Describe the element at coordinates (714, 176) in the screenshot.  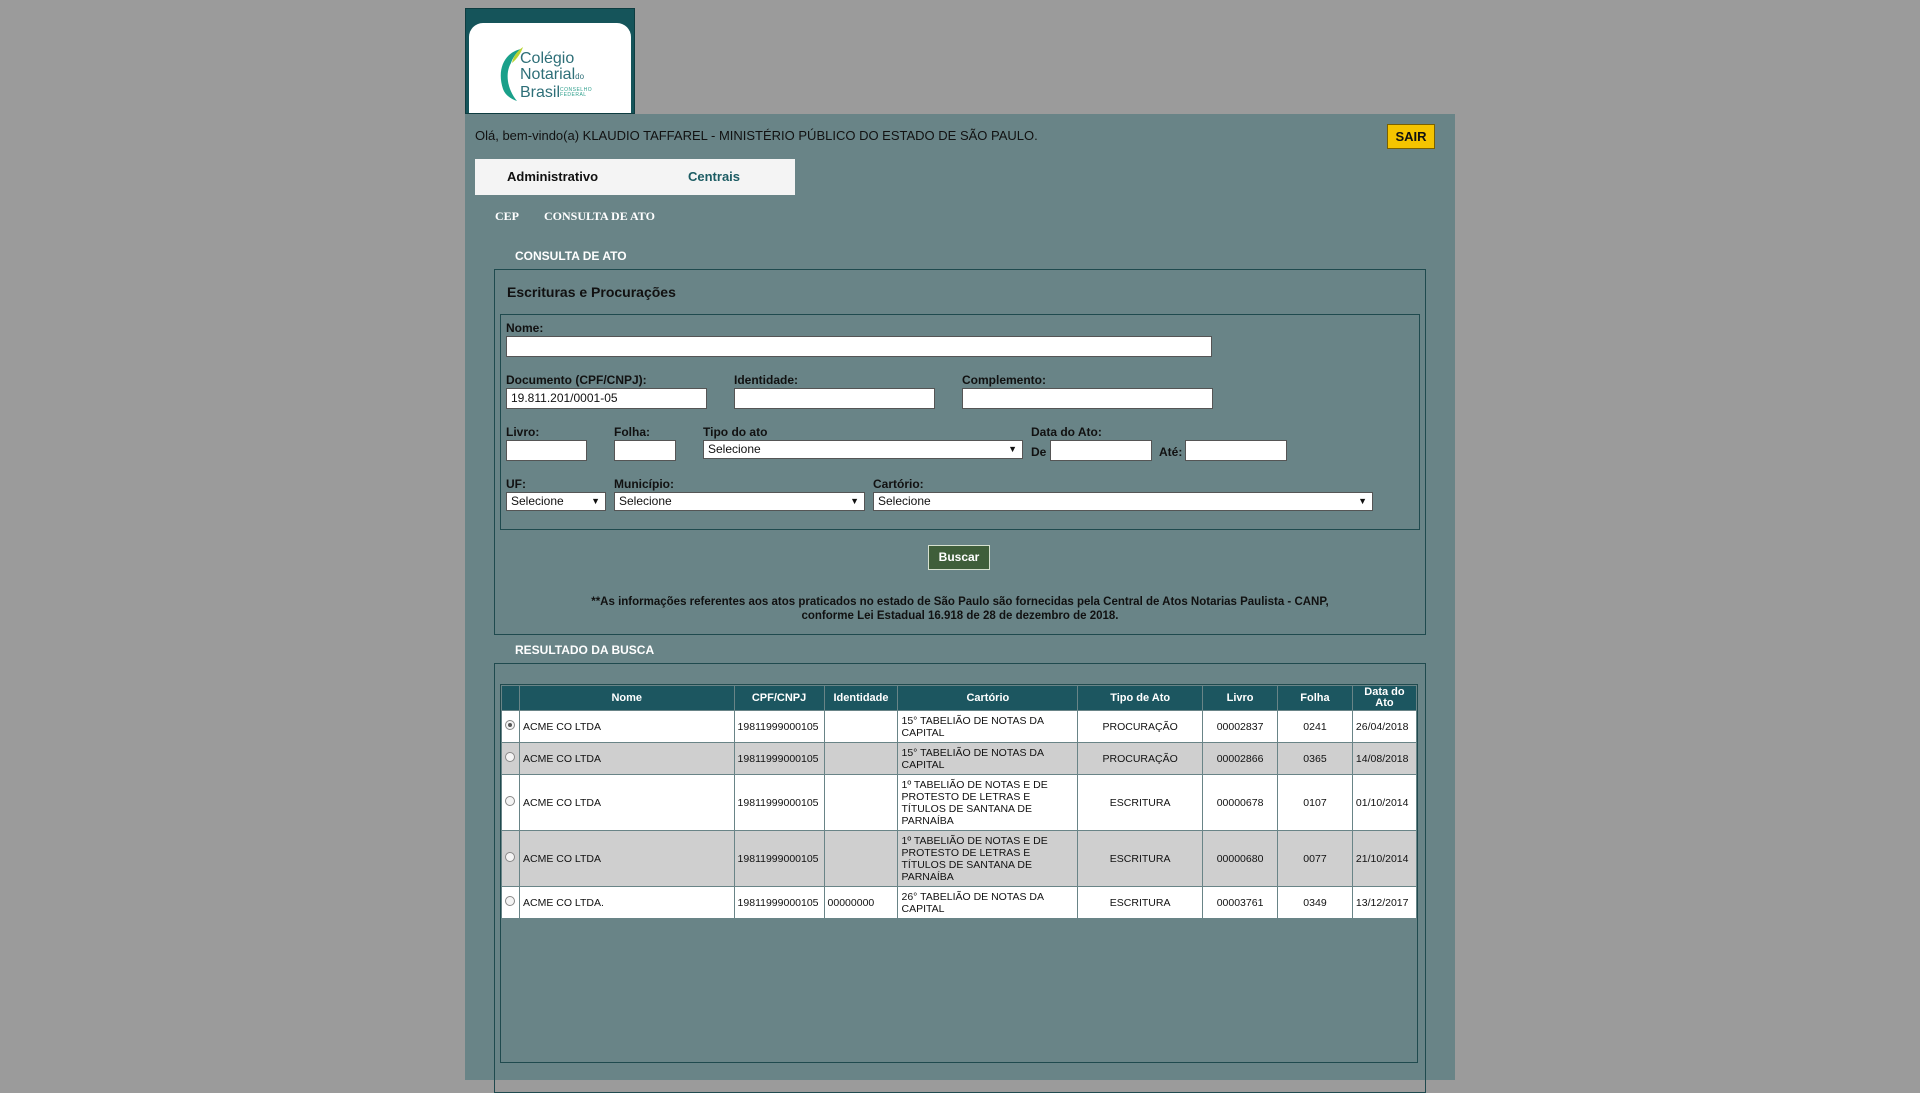
I see `tab-centrais: Centrais` at that location.